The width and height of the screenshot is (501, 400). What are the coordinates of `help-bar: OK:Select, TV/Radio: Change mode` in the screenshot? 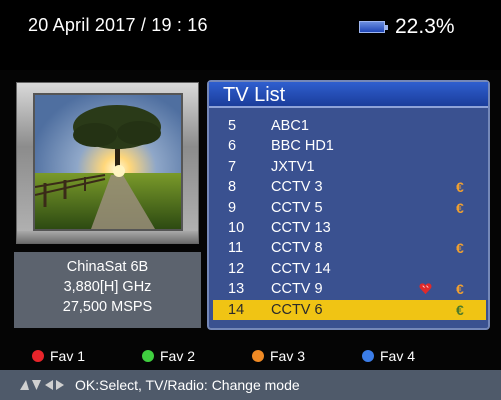 It's located at (250, 385).